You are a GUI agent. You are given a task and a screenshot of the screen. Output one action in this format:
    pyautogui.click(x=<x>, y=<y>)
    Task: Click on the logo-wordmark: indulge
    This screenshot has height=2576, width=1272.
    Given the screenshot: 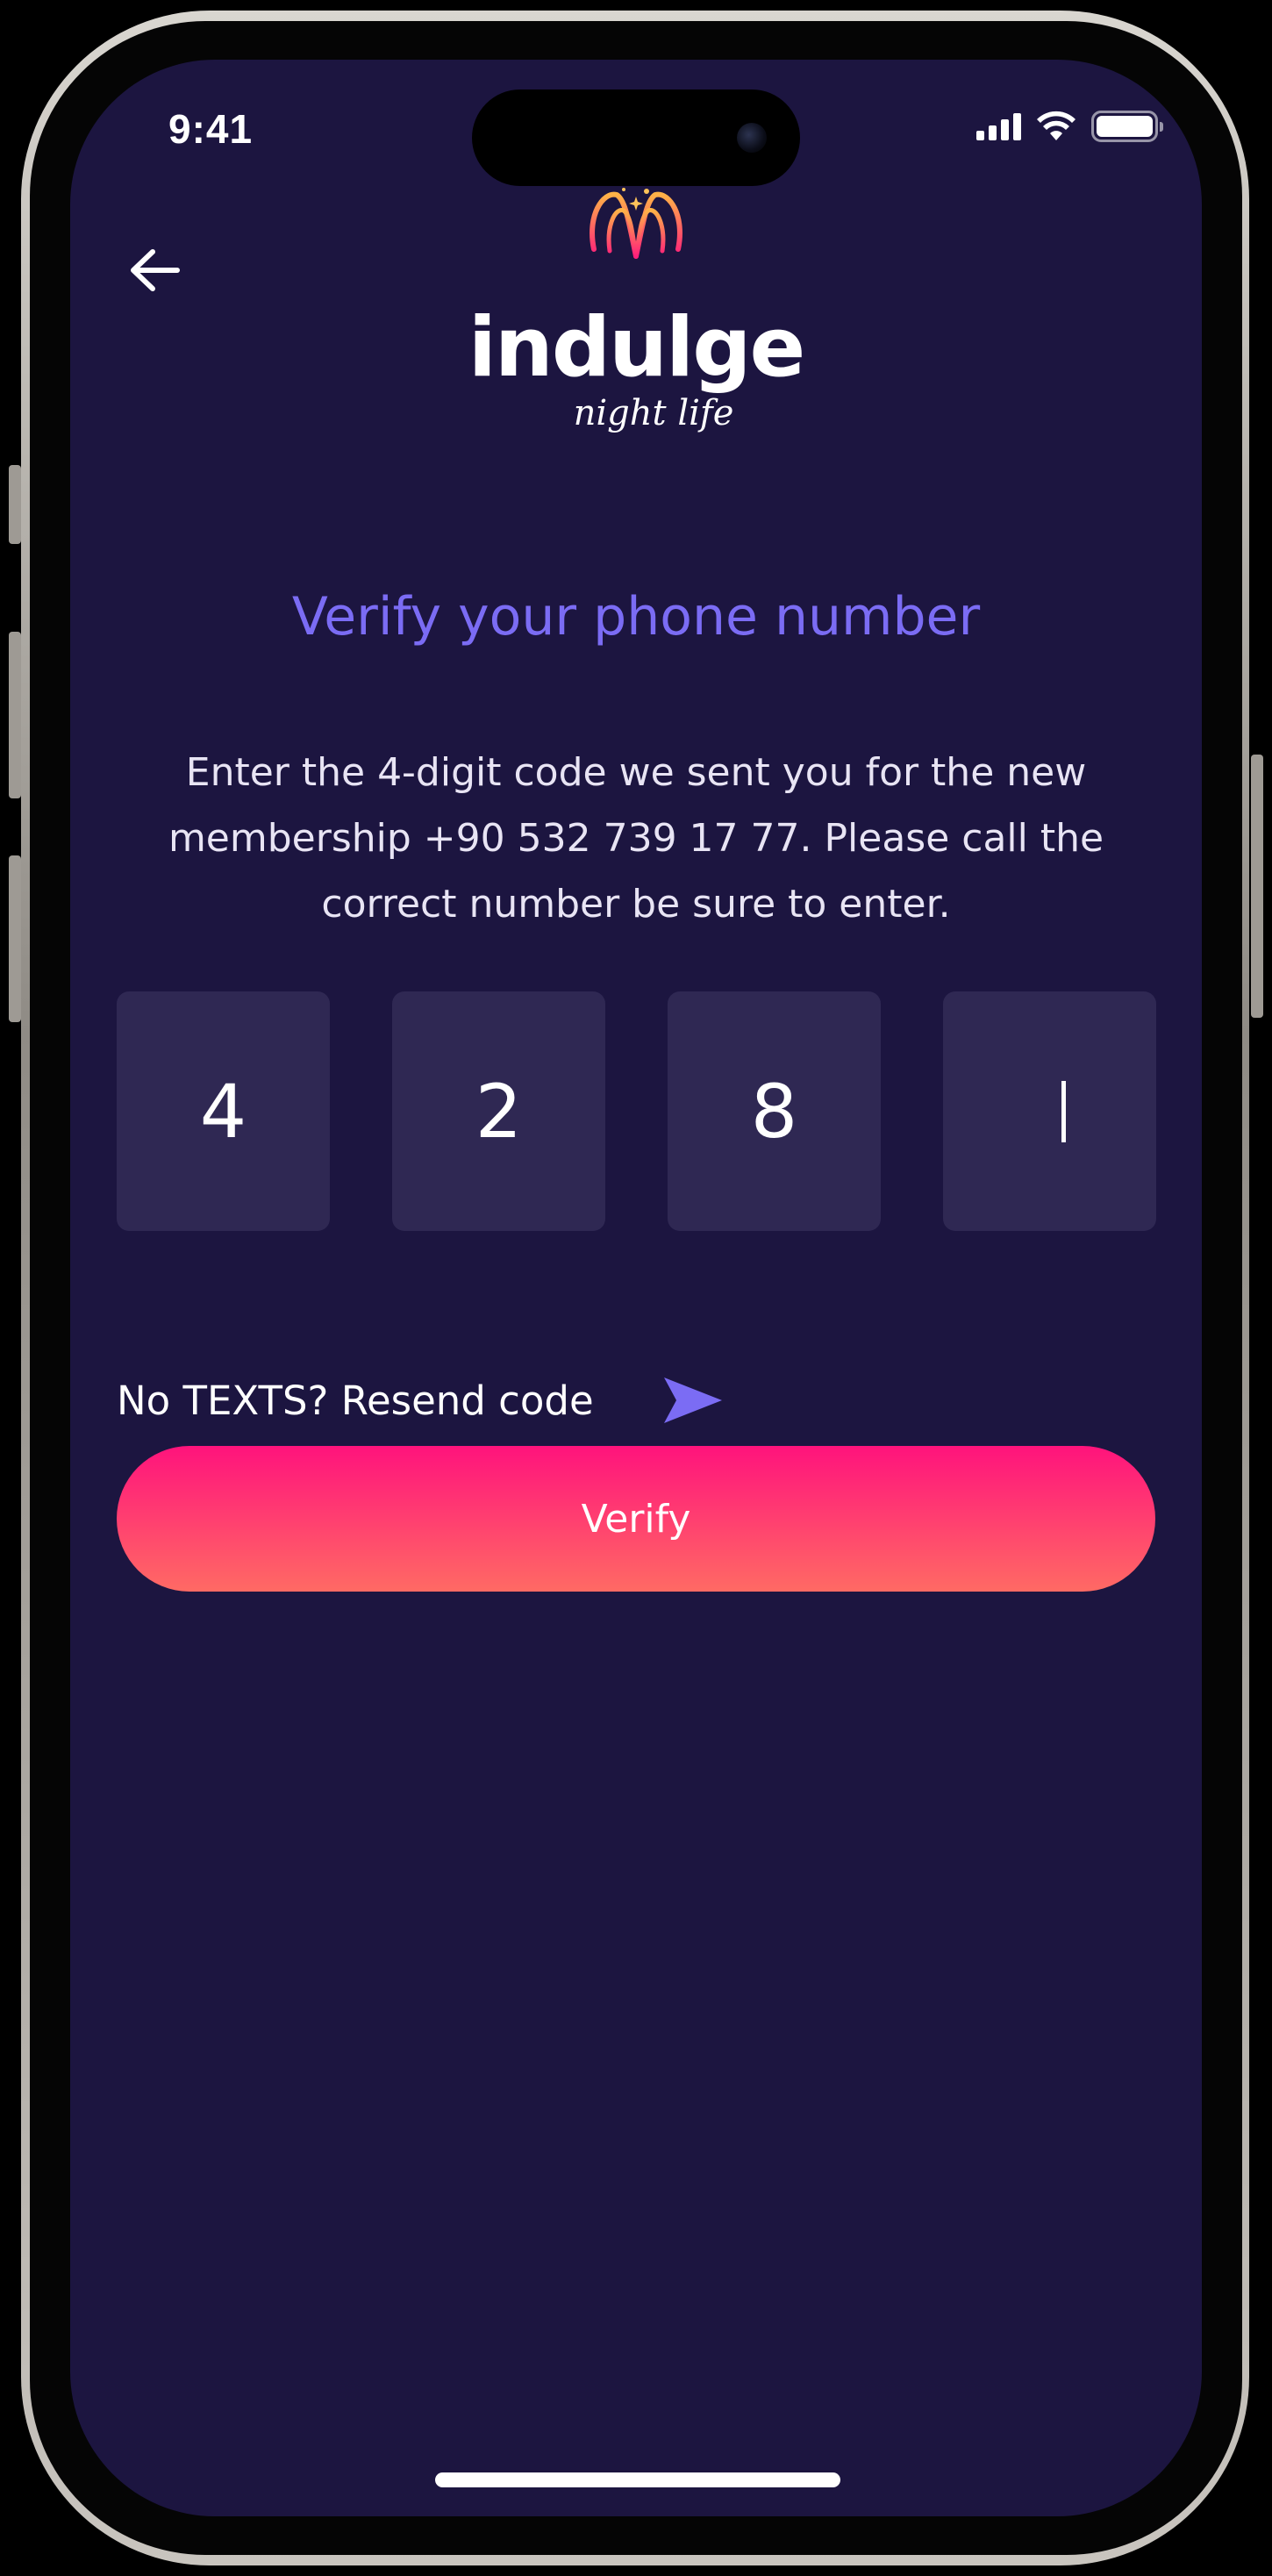 What is the action you would take?
    pyautogui.click(x=636, y=348)
    